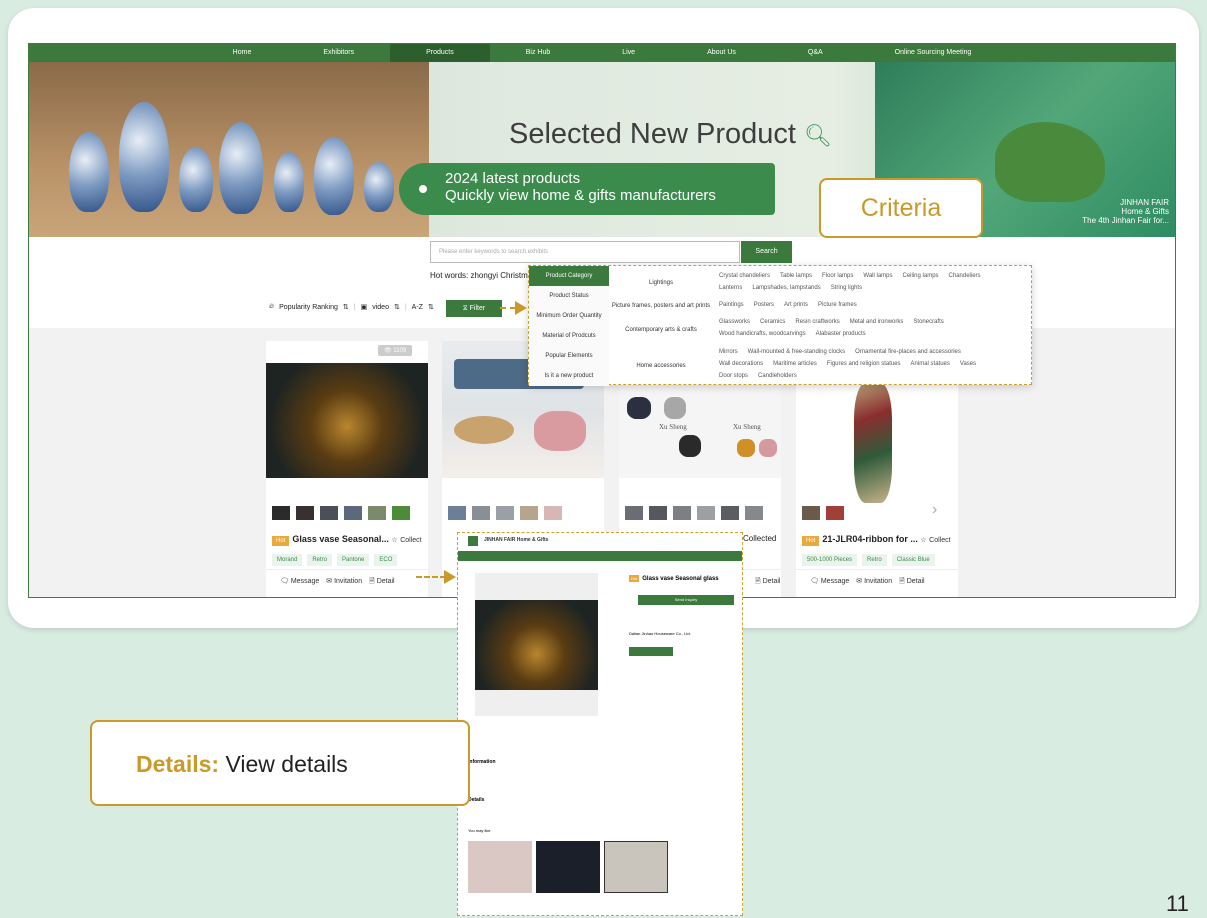 The height and width of the screenshot is (918, 1207). I want to click on filter-material: Material of Prodcuts, so click(569, 336).